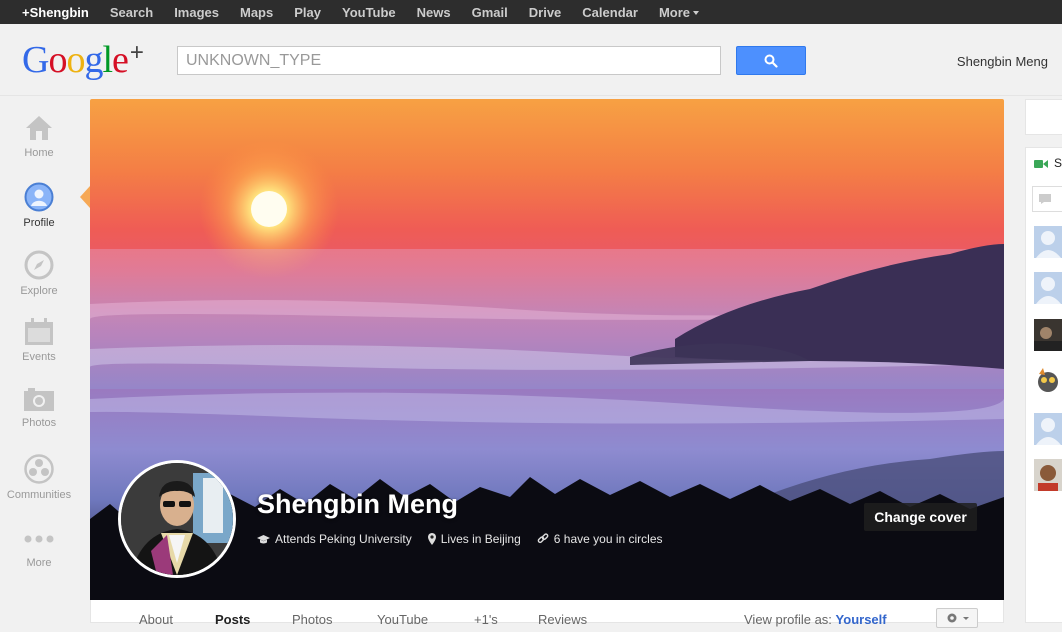 The width and height of the screenshot is (1062, 632). What do you see at coordinates (263, 538) in the screenshot?
I see `graduation-cap-icon` at bounding box center [263, 538].